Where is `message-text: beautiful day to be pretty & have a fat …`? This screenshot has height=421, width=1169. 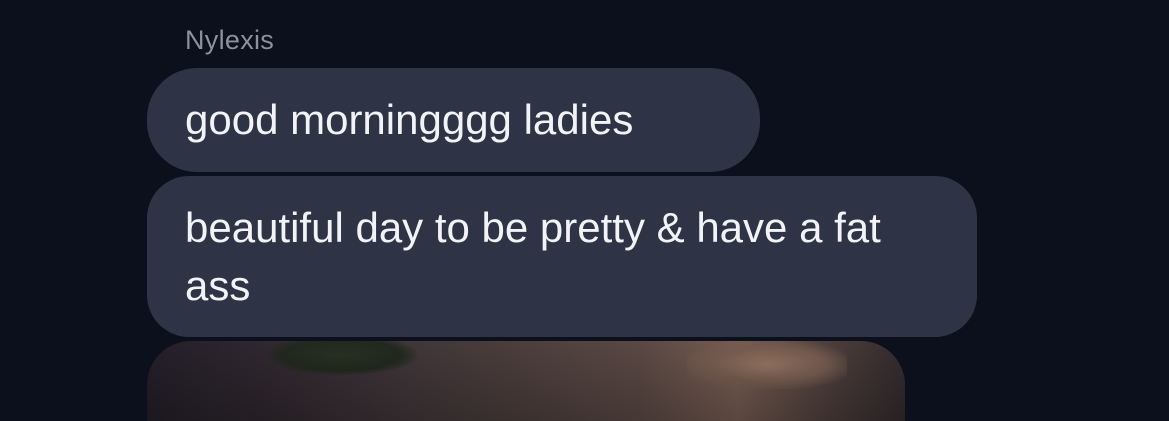 message-text: beautiful day to be pretty & have a fat … is located at coordinates (533, 256).